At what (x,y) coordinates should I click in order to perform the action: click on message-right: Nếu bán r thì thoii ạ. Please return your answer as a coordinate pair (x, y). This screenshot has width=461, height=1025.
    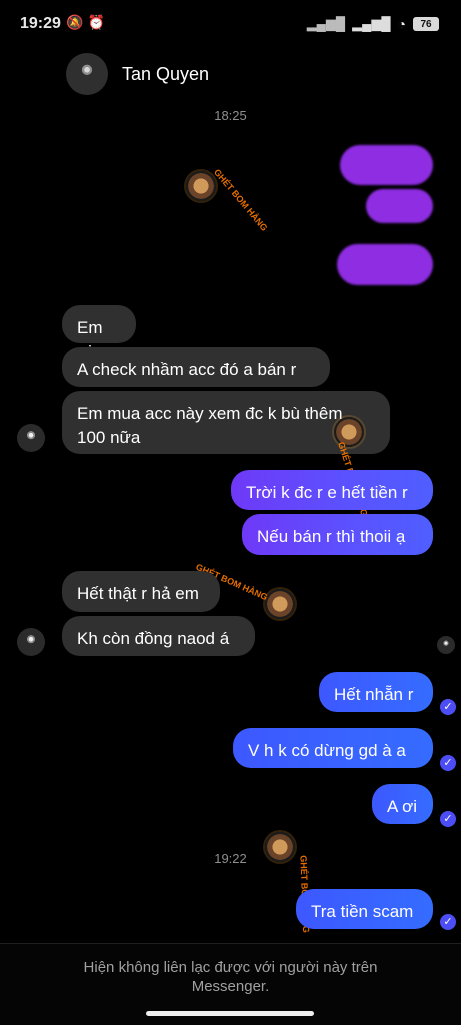
    Looking at the image, I should click on (337, 534).